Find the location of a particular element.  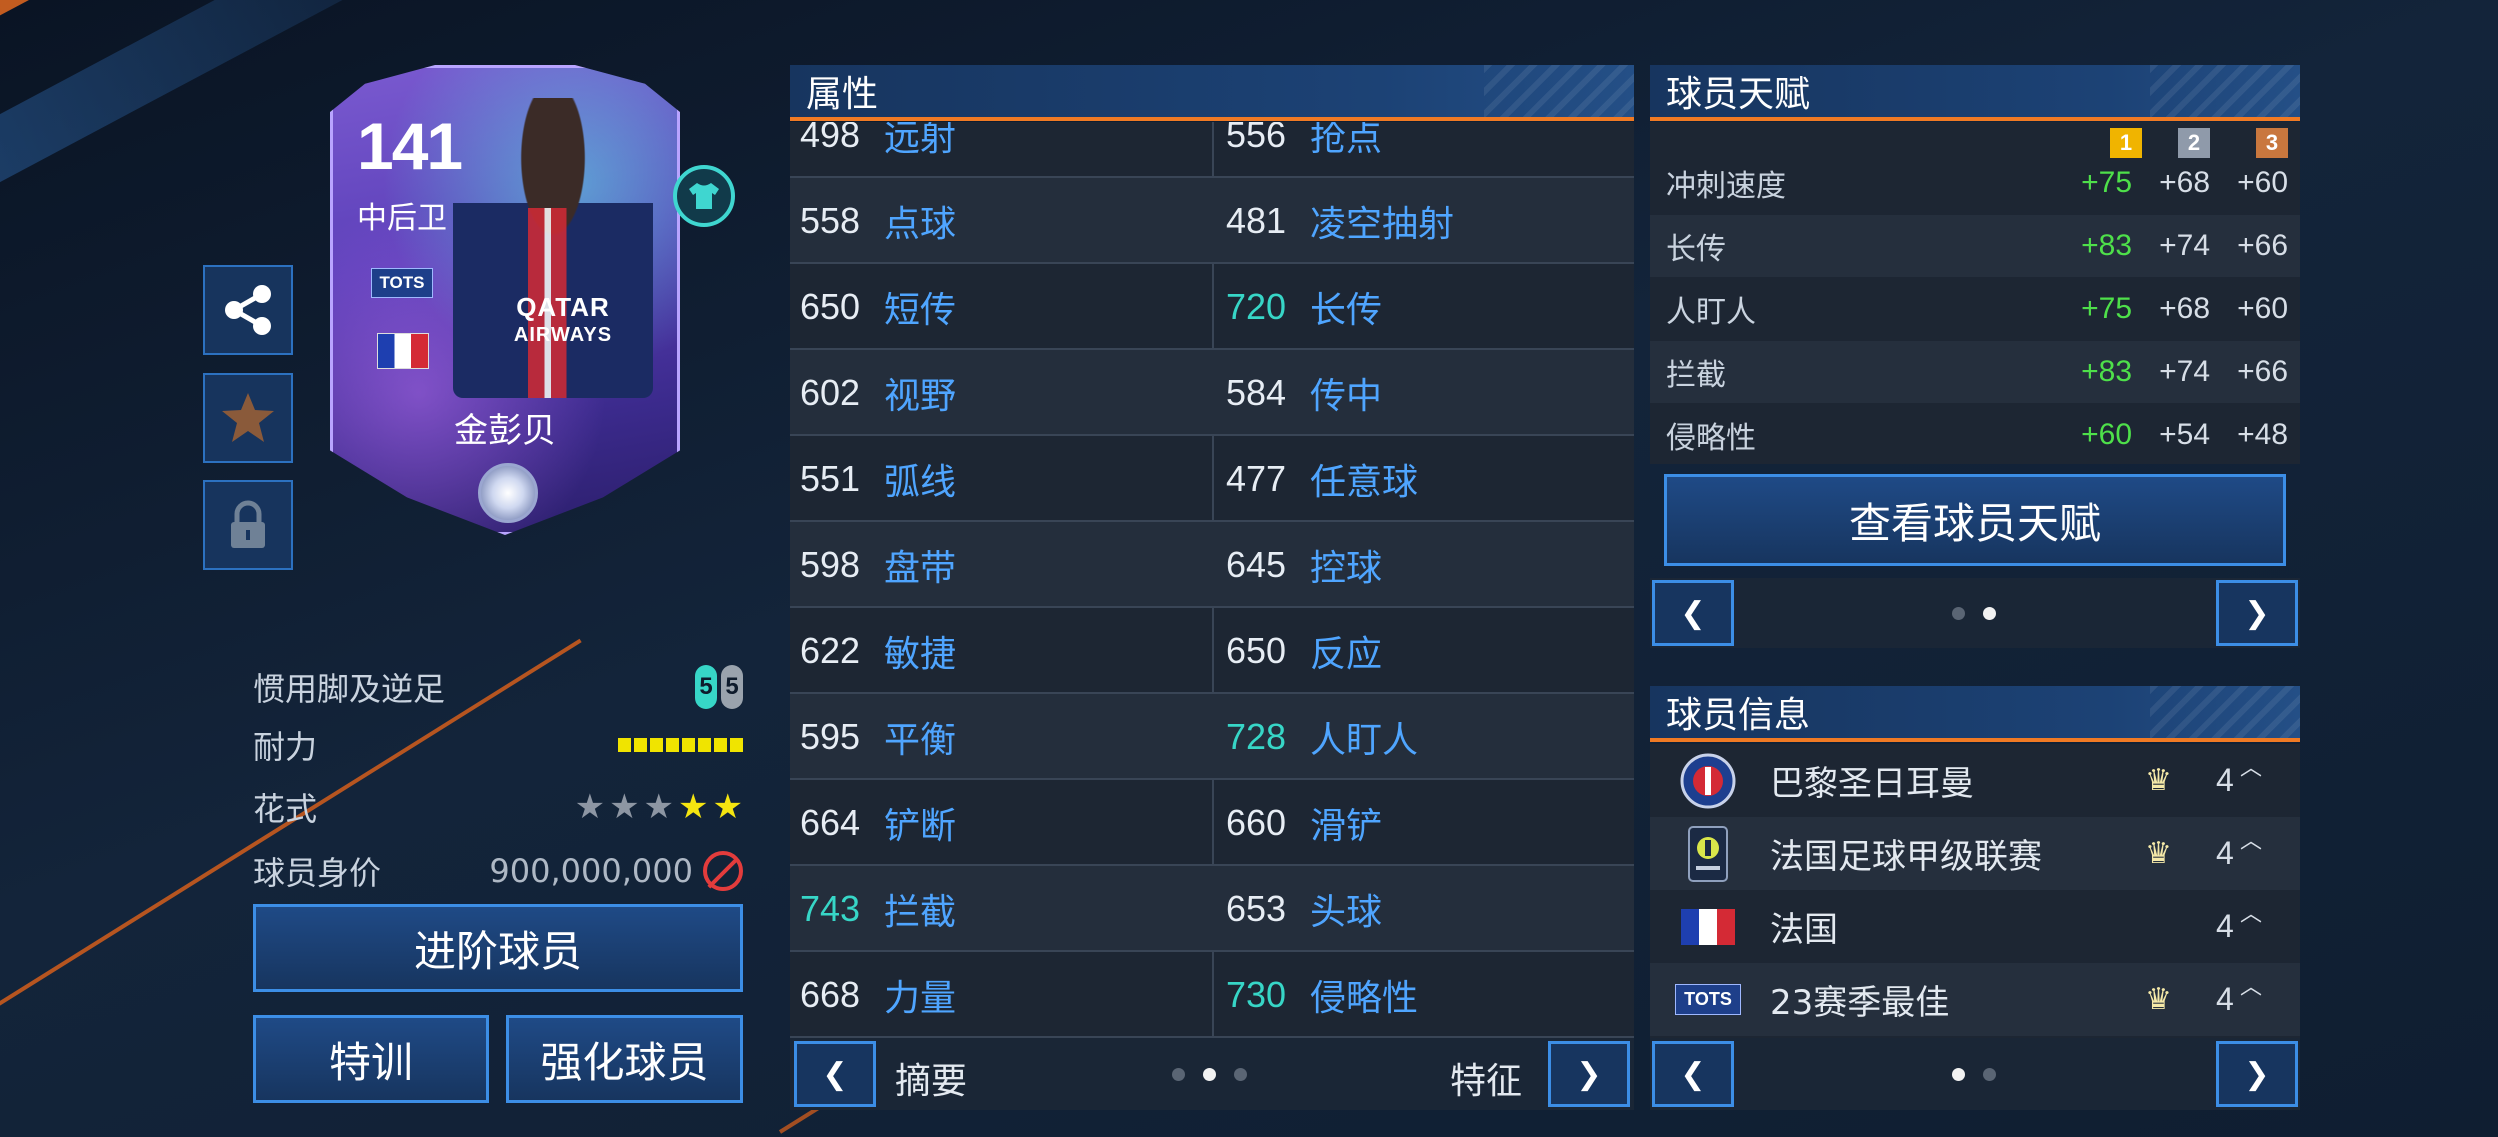

attribute-value: 602 is located at coordinates (830, 392).